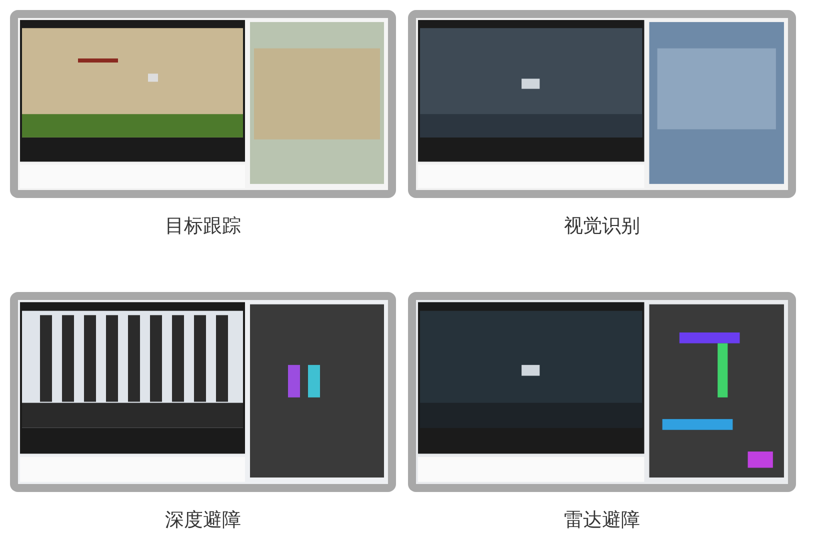 This screenshot has height=547, width=813. I want to click on feature-caption: 雷达避障, so click(602, 520).